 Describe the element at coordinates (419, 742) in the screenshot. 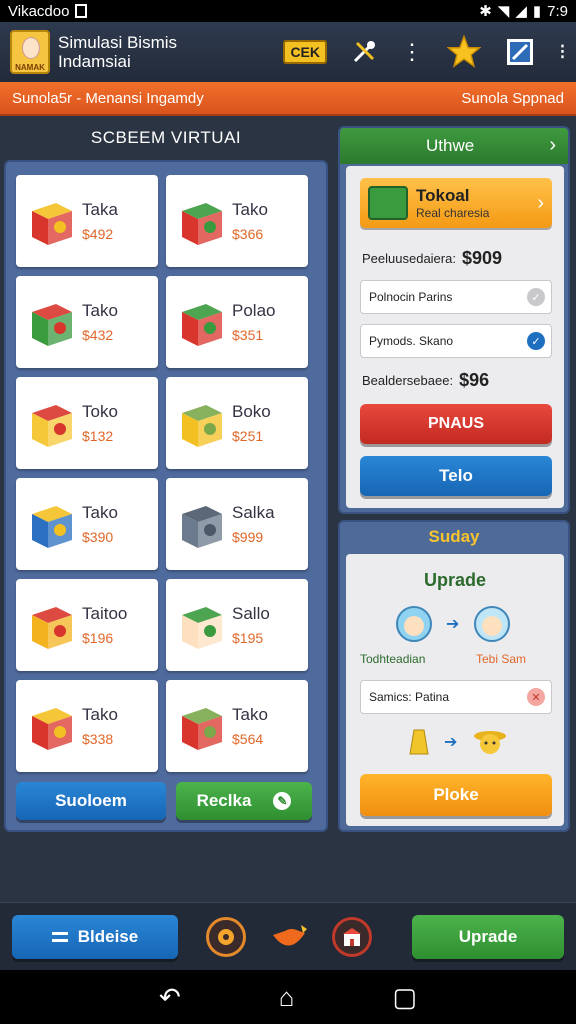

I see `bell-icon` at that location.